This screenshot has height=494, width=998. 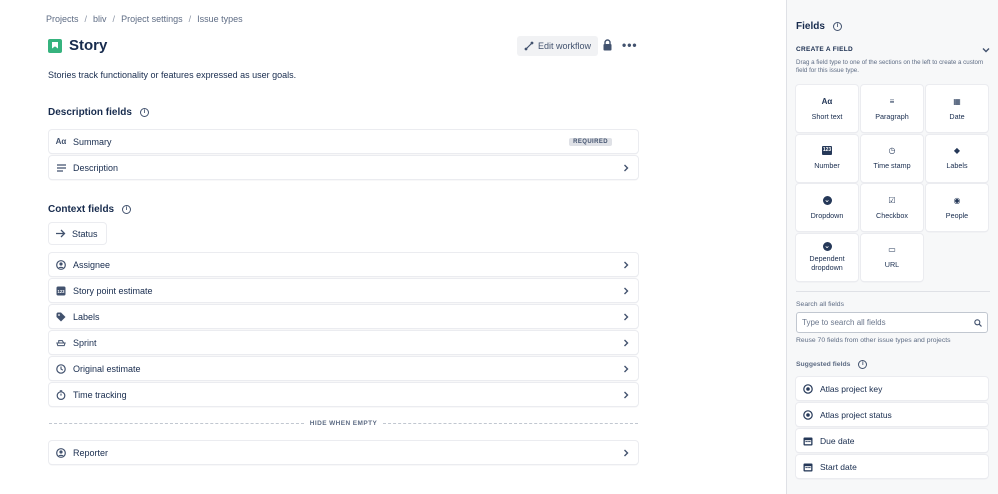 What do you see at coordinates (176, 423) in the screenshot?
I see `divider-line` at bounding box center [176, 423].